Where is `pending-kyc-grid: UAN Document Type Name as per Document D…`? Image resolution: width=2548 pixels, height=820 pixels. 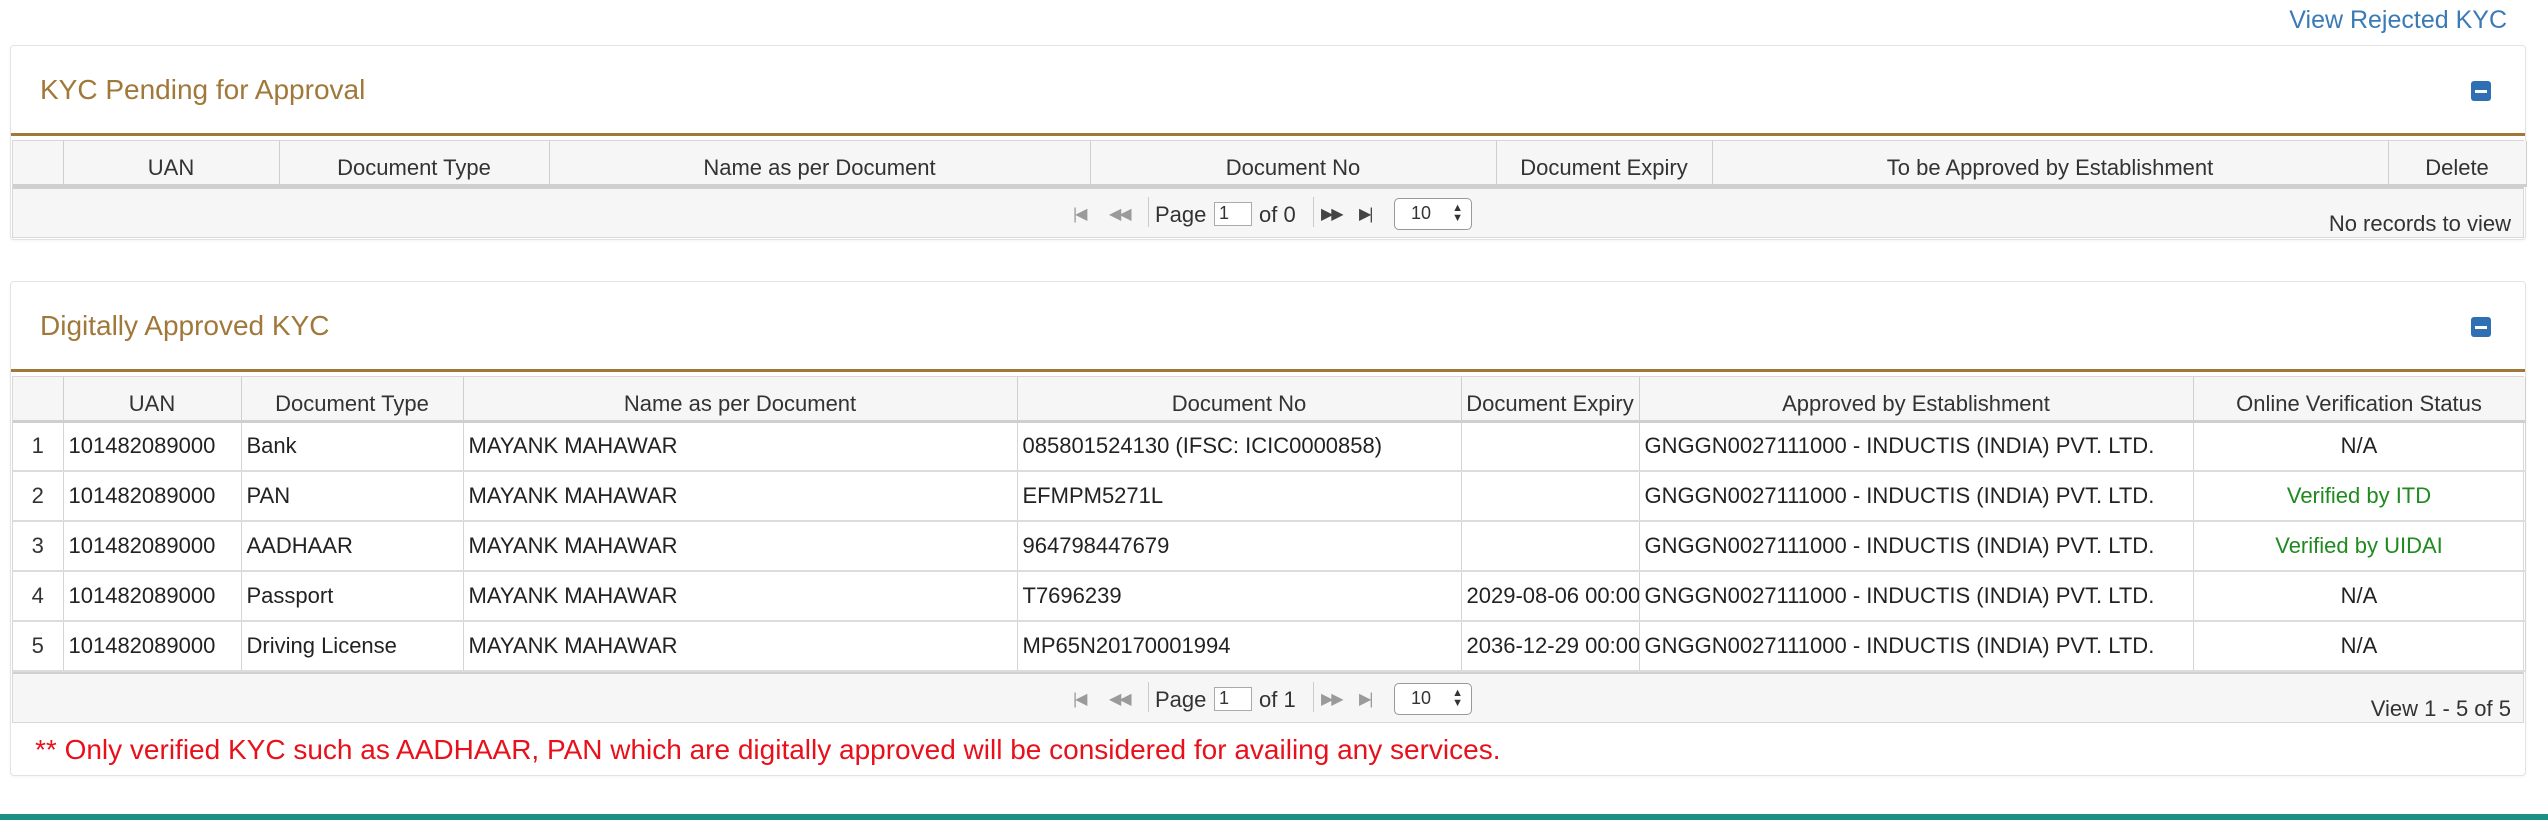
pending-kyc-grid: UAN Document Type Name as per Document D… is located at coordinates (1269, 189).